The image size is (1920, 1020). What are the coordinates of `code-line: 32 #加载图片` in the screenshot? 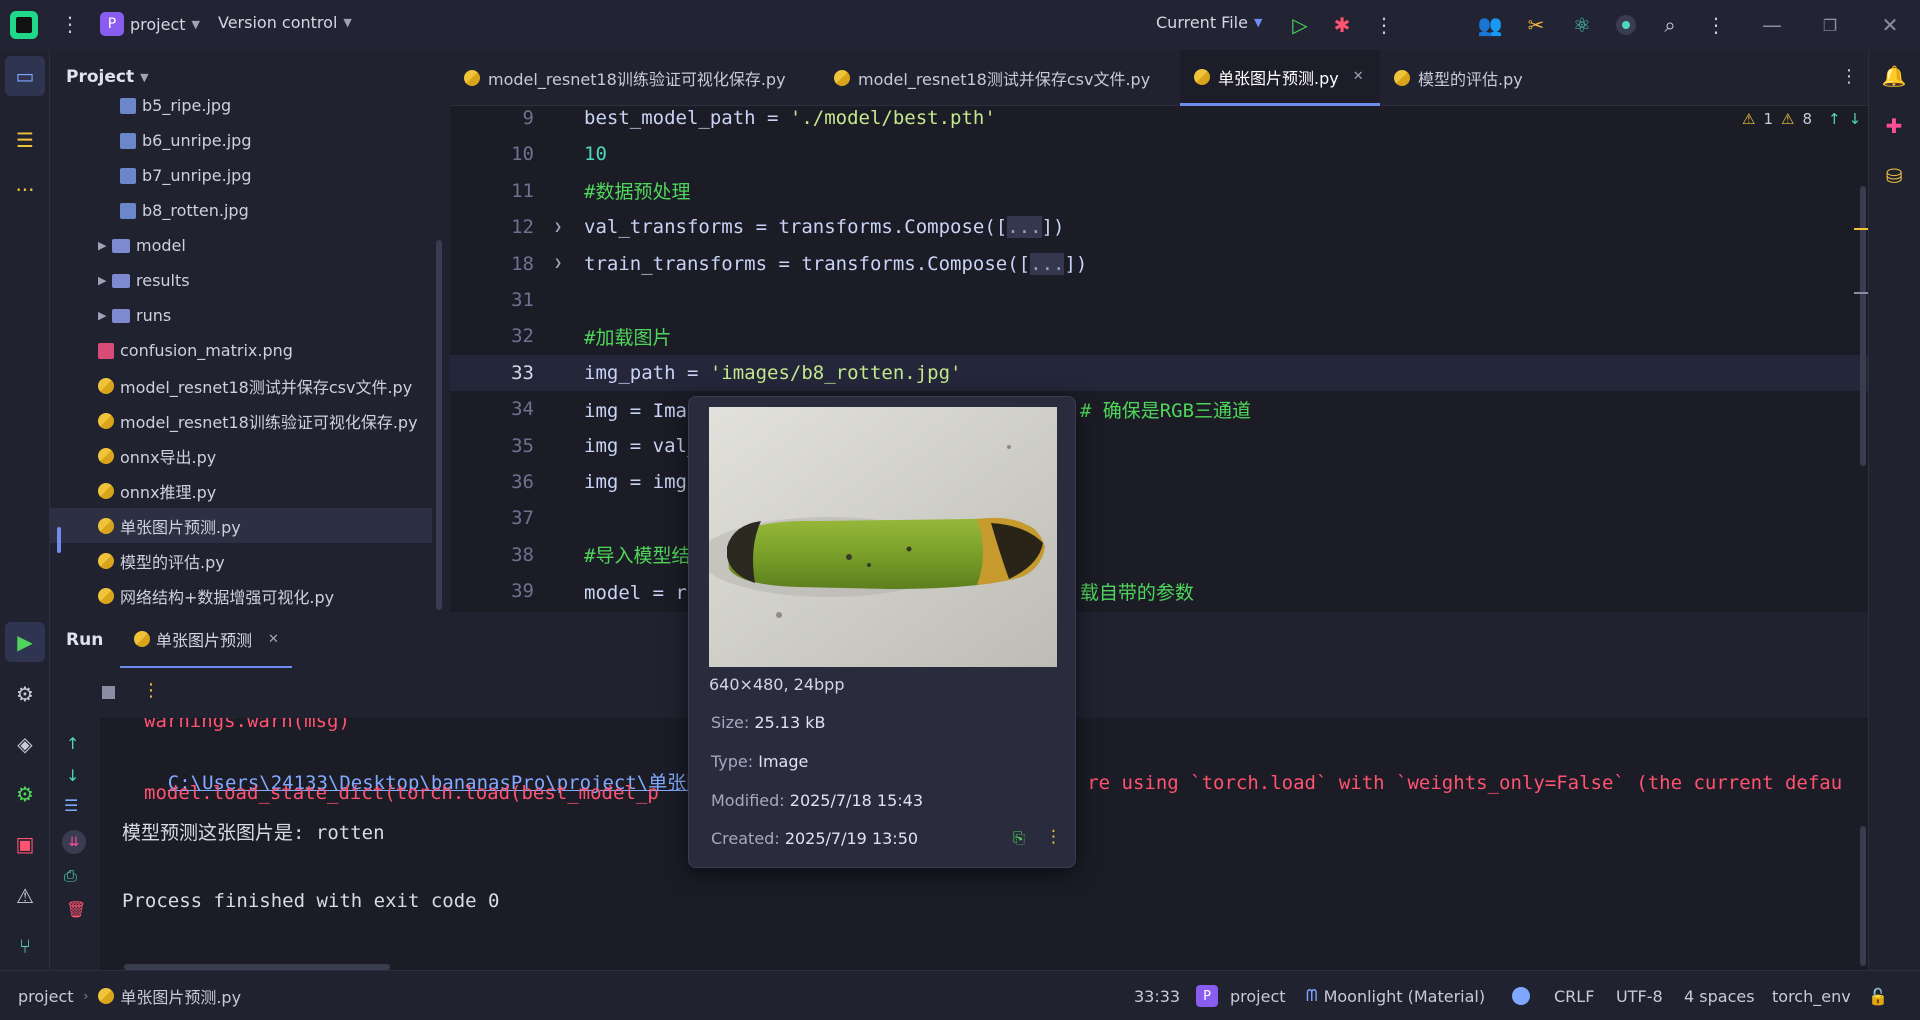 It's located at (1159, 336).